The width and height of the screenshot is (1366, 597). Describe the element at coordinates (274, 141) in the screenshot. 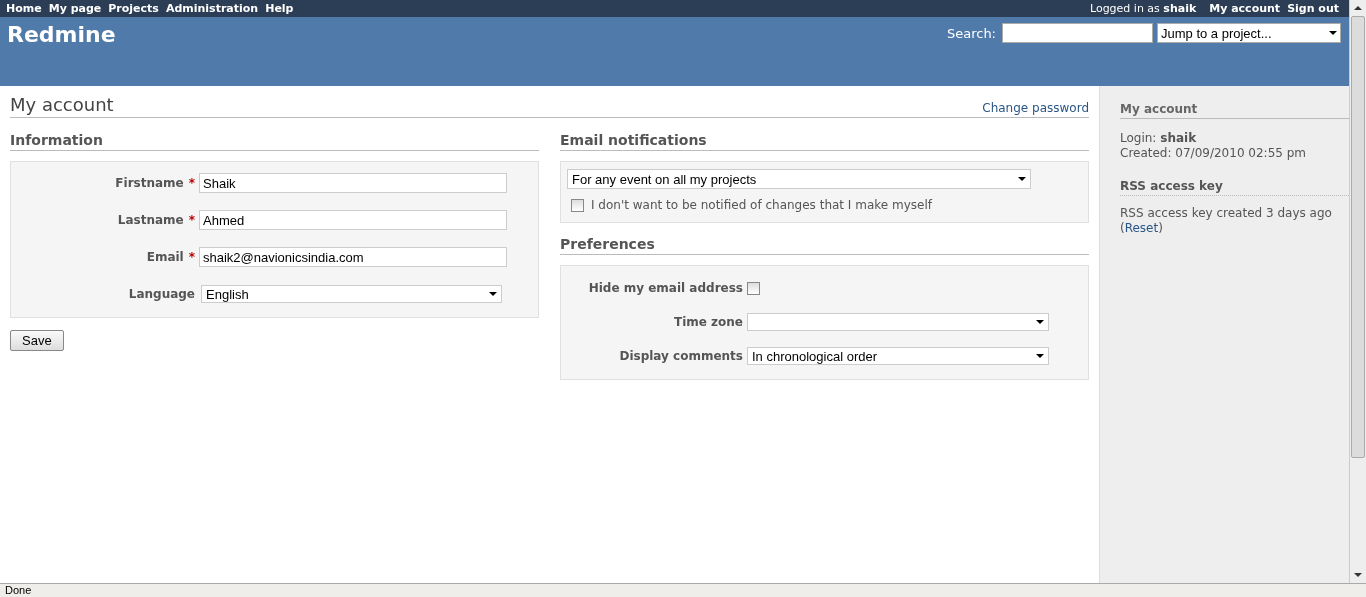

I see `section-heading: Information` at that location.